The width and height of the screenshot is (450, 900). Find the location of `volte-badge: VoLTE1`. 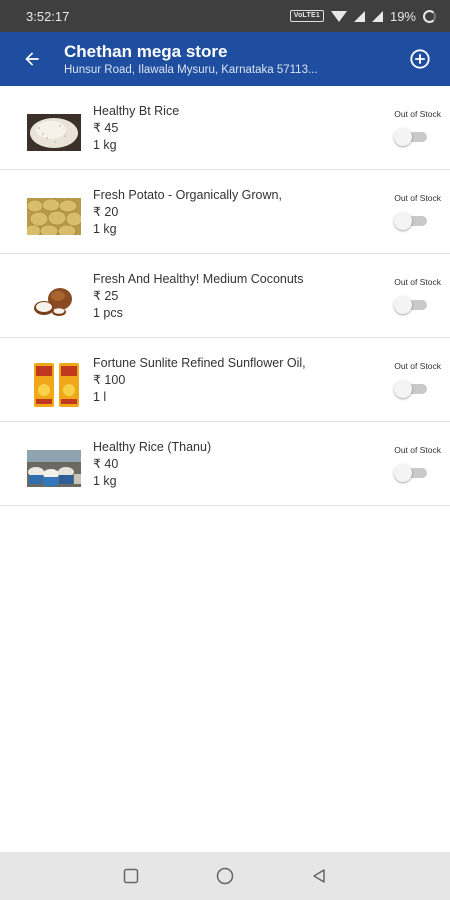

volte-badge: VoLTE1 is located at coordinates (306, 16).